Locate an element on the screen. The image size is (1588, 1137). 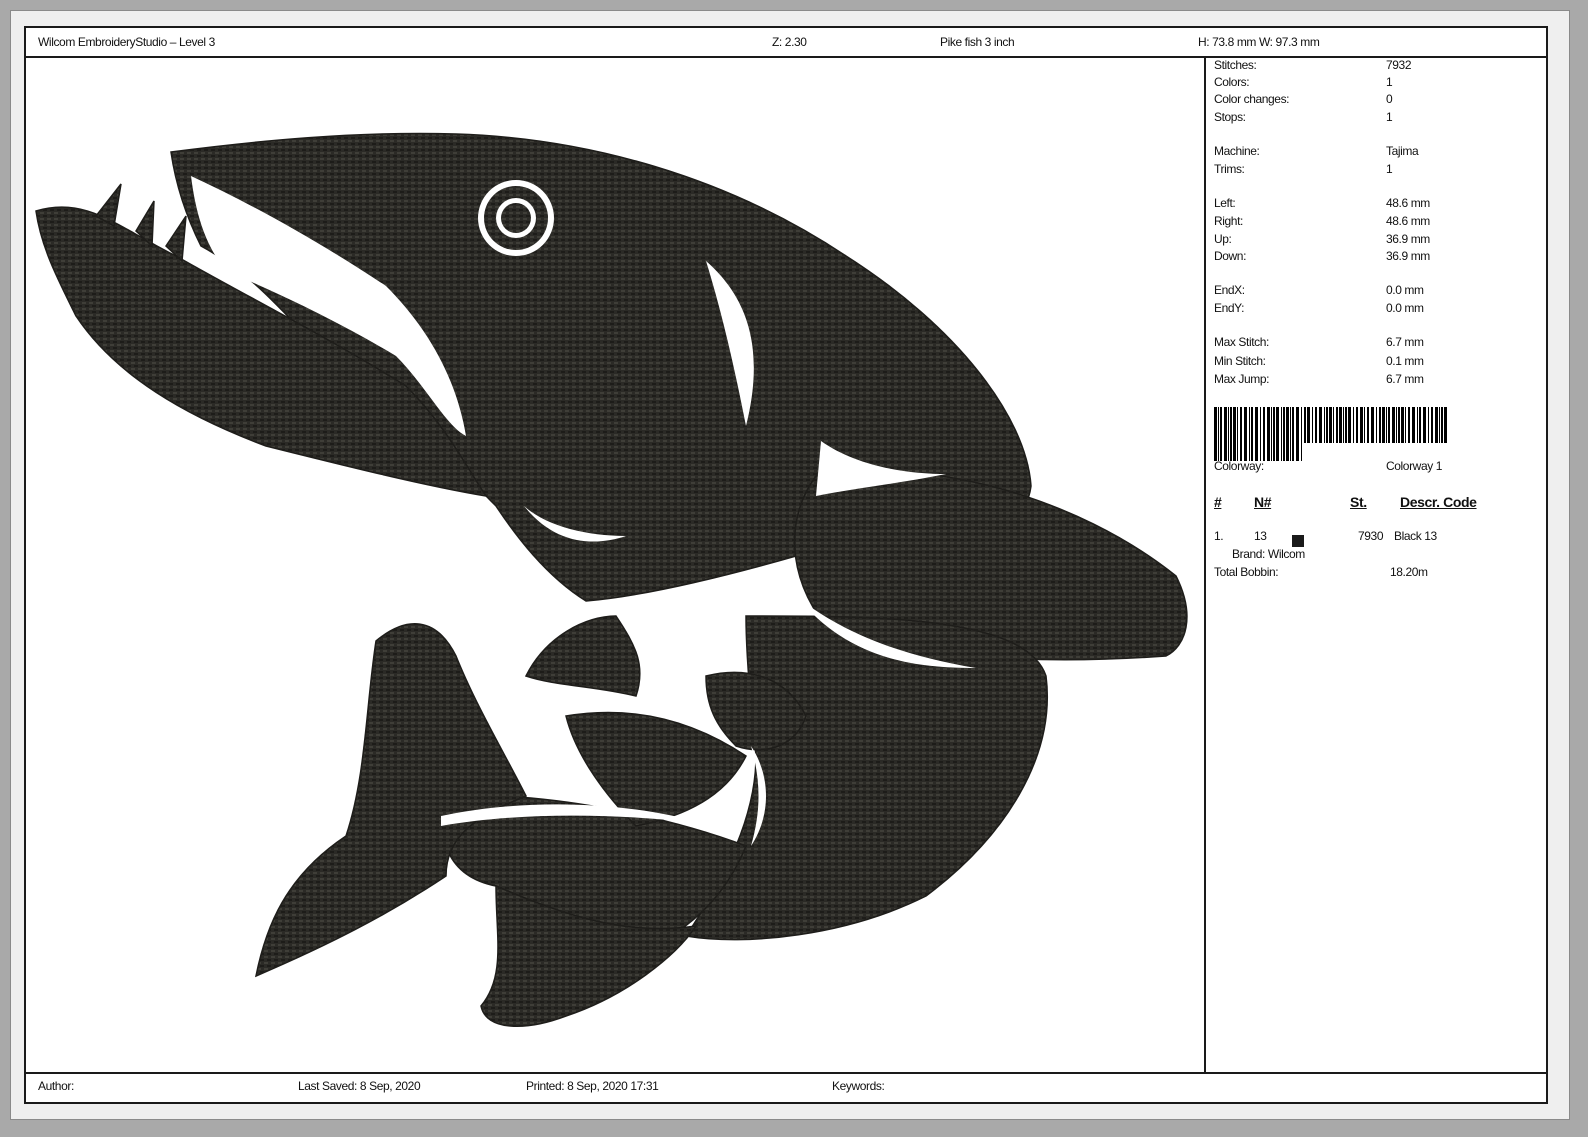
stat-row: Left: 48.6 mm is located at coordinates (1379, 204).